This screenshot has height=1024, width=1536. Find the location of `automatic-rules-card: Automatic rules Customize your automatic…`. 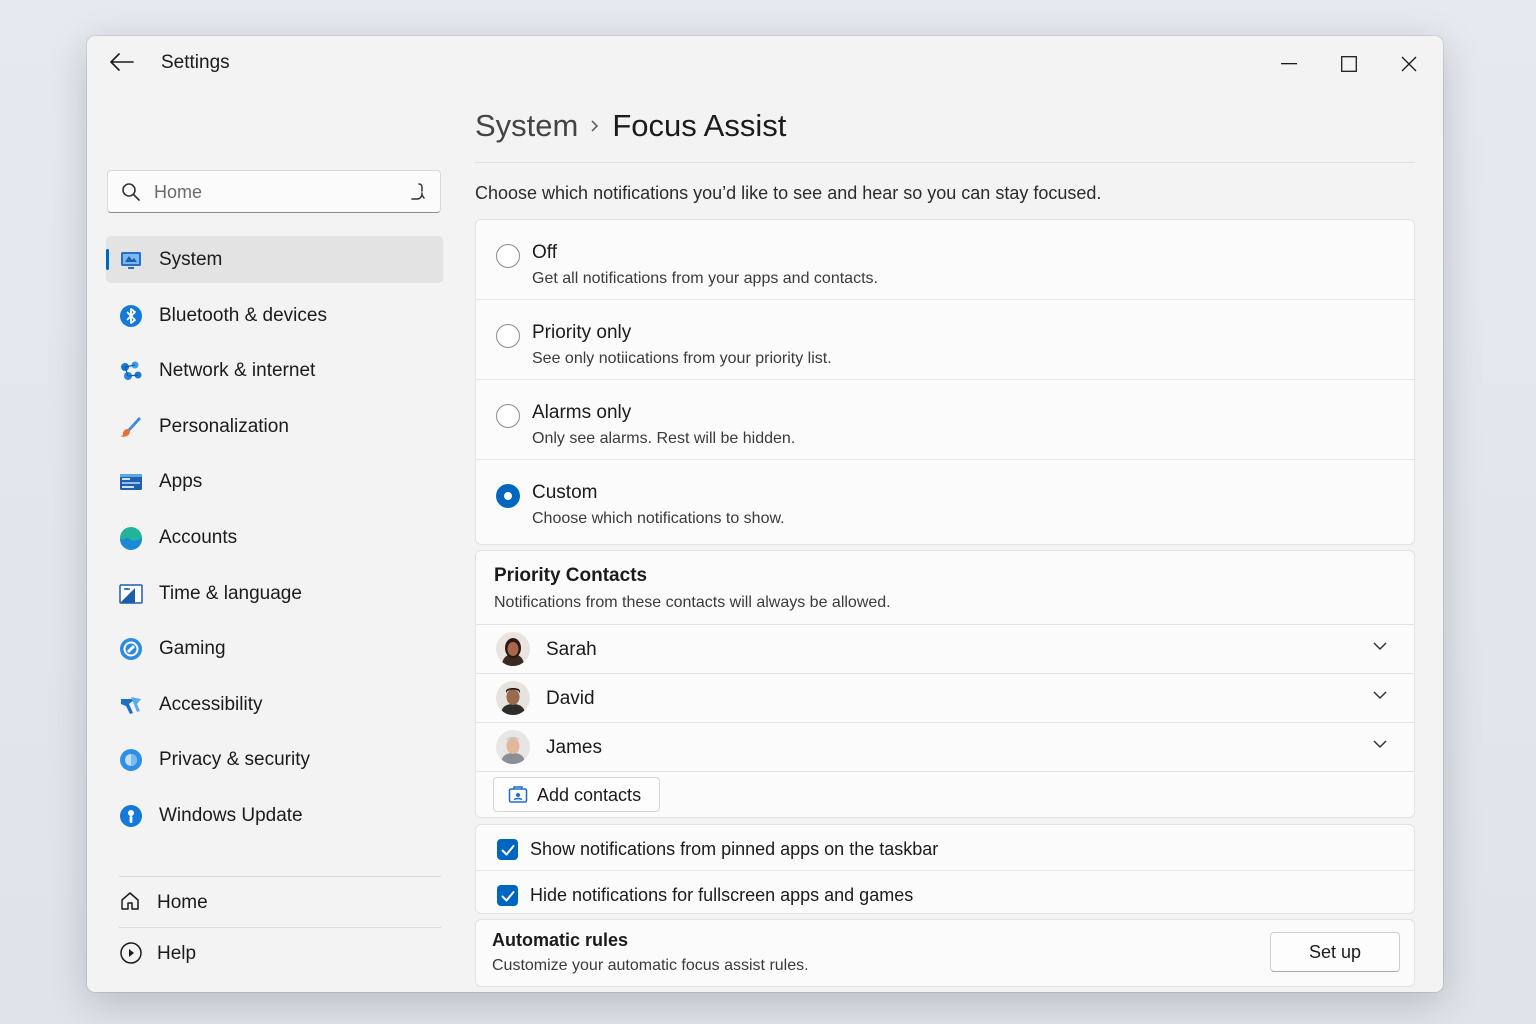

automatic-rules-card: Automatic rules Customize your automatic… is located at coordinates (945, 953).